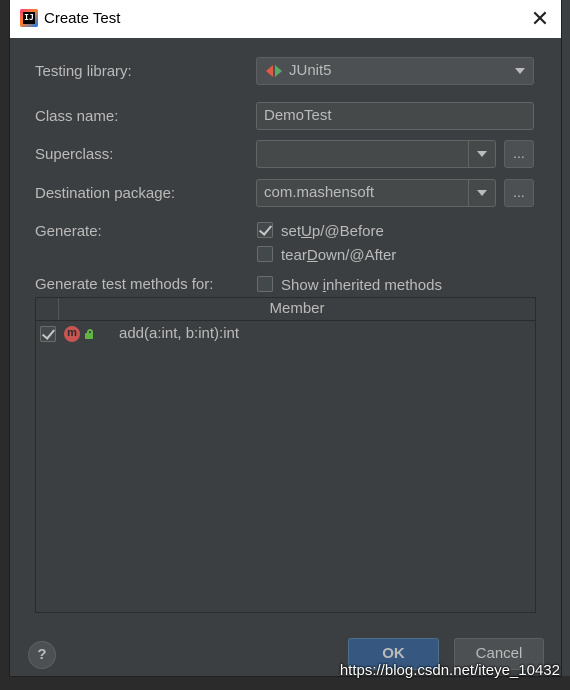  What do you see at coordinates (47, 309) in the screenshot?
I see `select-column-header` at bounding box center [47, 309].